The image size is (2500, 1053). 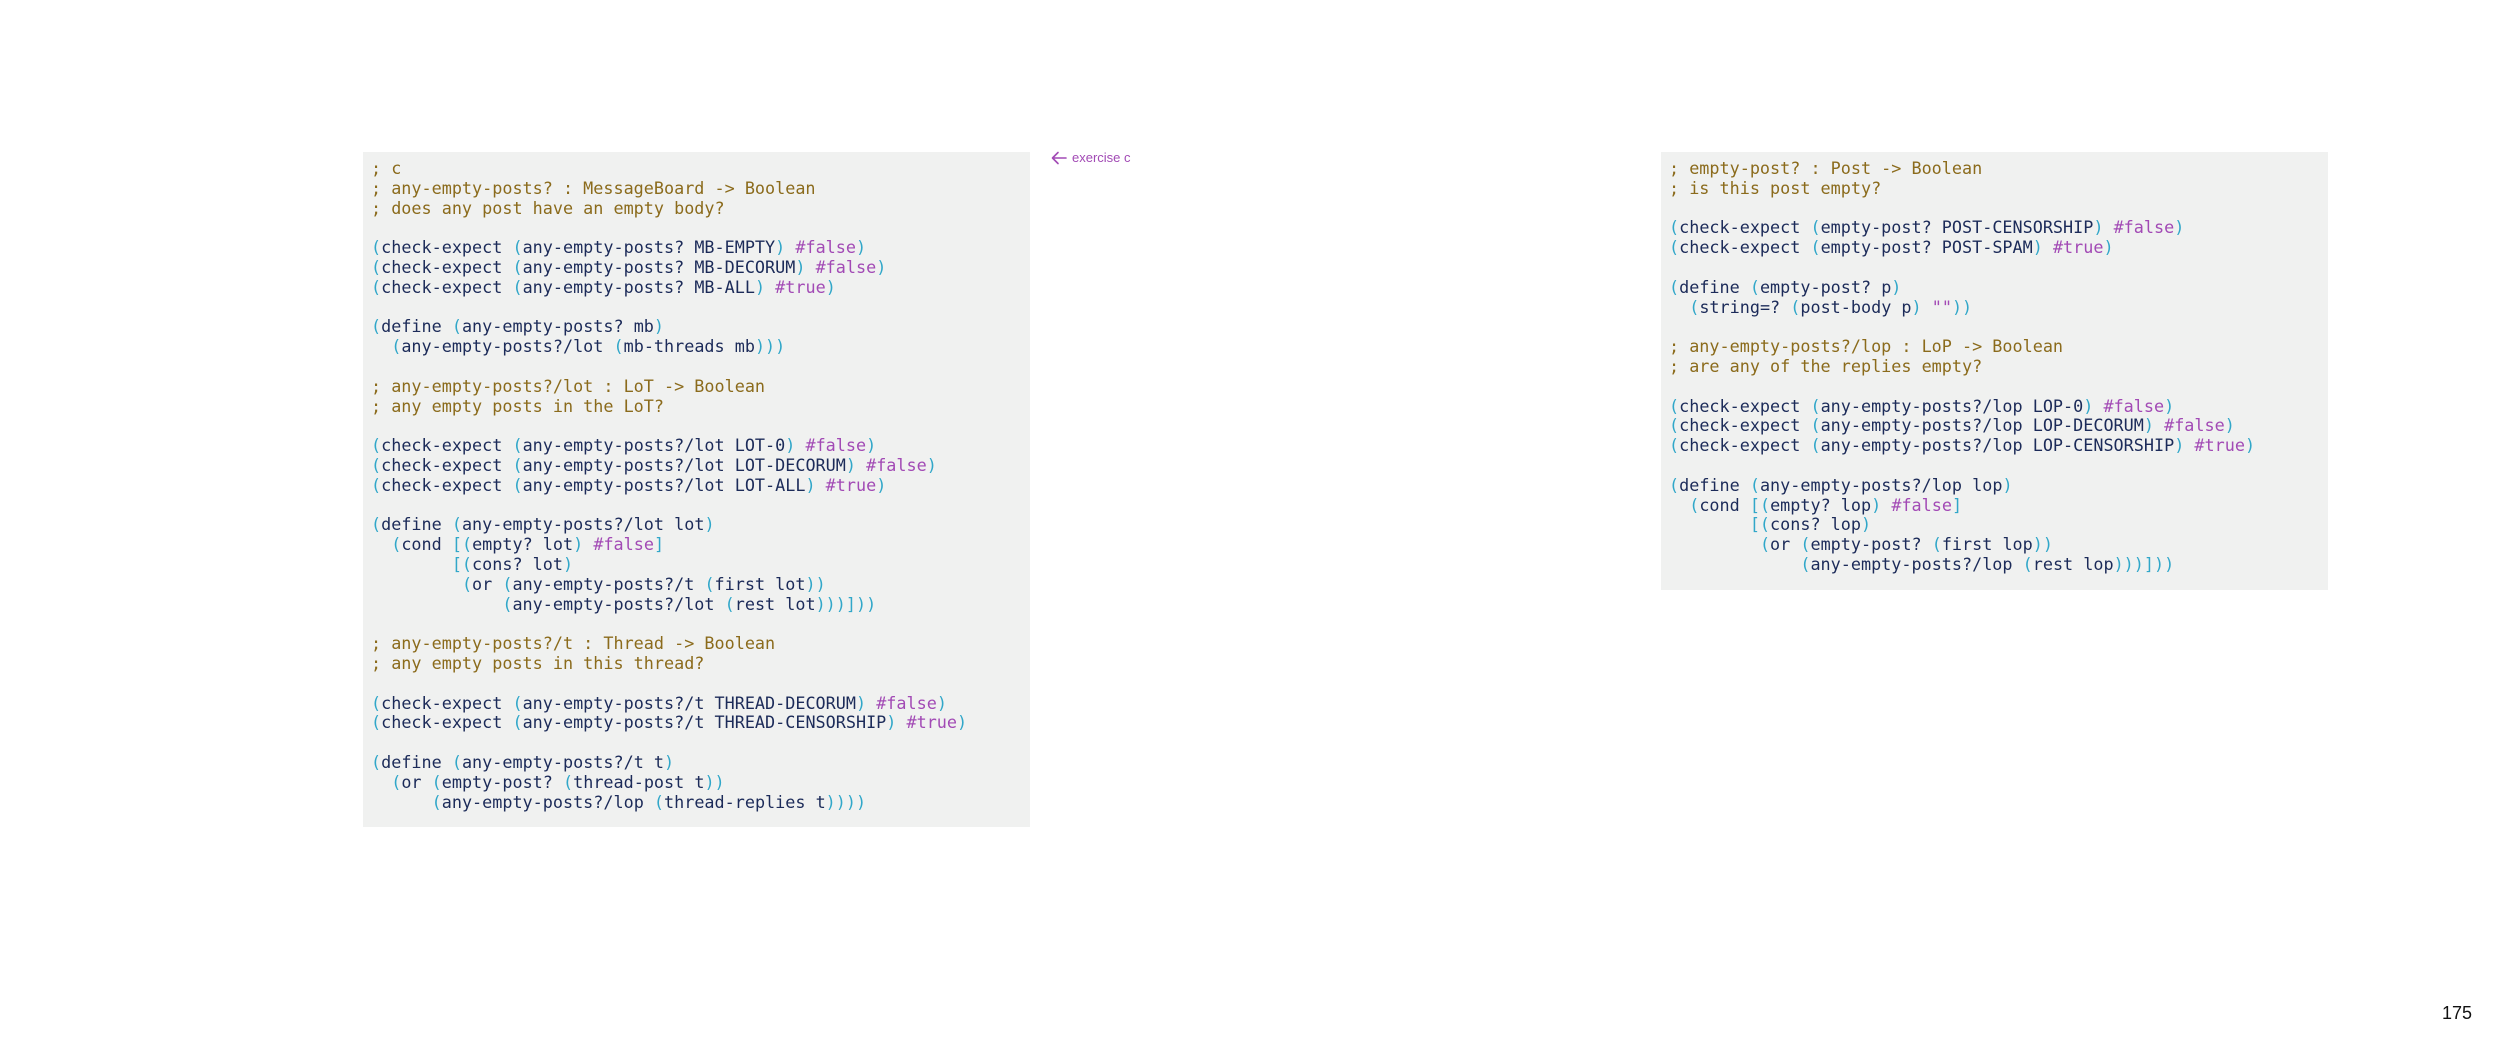 I want to click on code-token: ; any-empty-posts?/t : Thread -> Boolean, so click(x=573, y=643).